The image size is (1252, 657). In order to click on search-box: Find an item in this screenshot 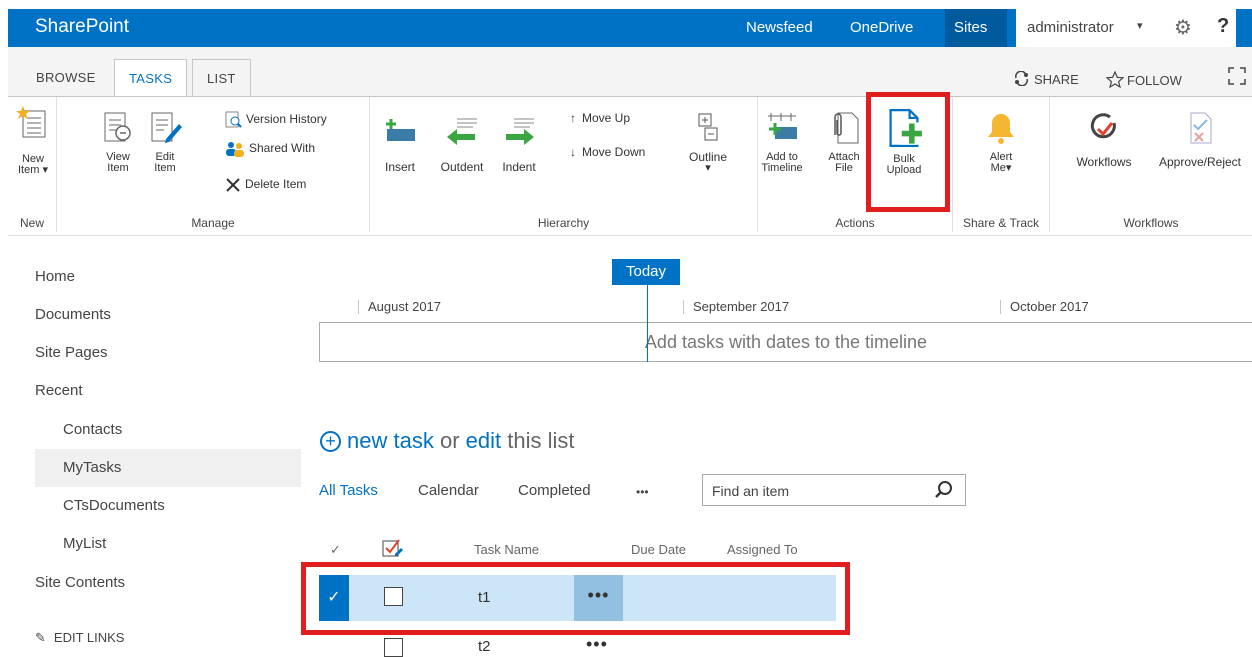, I will do `click(834, 490)`.